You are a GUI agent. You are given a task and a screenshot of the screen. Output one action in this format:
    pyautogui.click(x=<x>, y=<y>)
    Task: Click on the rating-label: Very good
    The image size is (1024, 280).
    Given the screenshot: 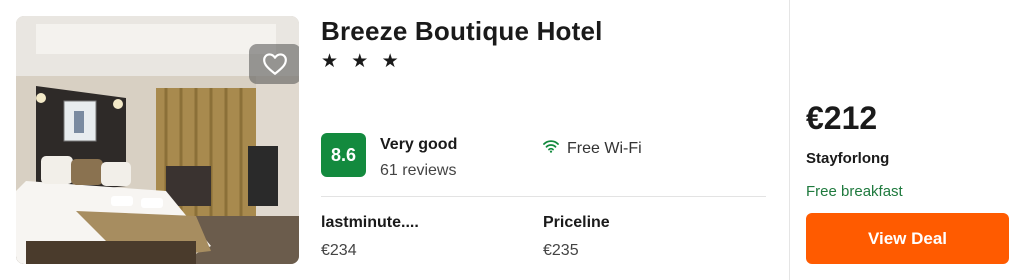 What is the action you would take?
    pyautogui.click(x=419, y=144)
    